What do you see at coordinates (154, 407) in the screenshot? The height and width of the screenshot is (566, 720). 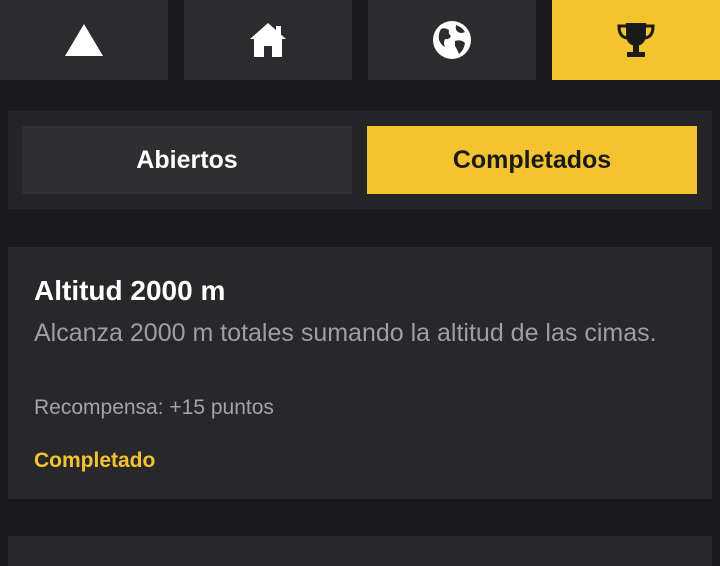 I see `challenge-reward: Recompensa: +15 puntos` at bounding box center [154, 407].